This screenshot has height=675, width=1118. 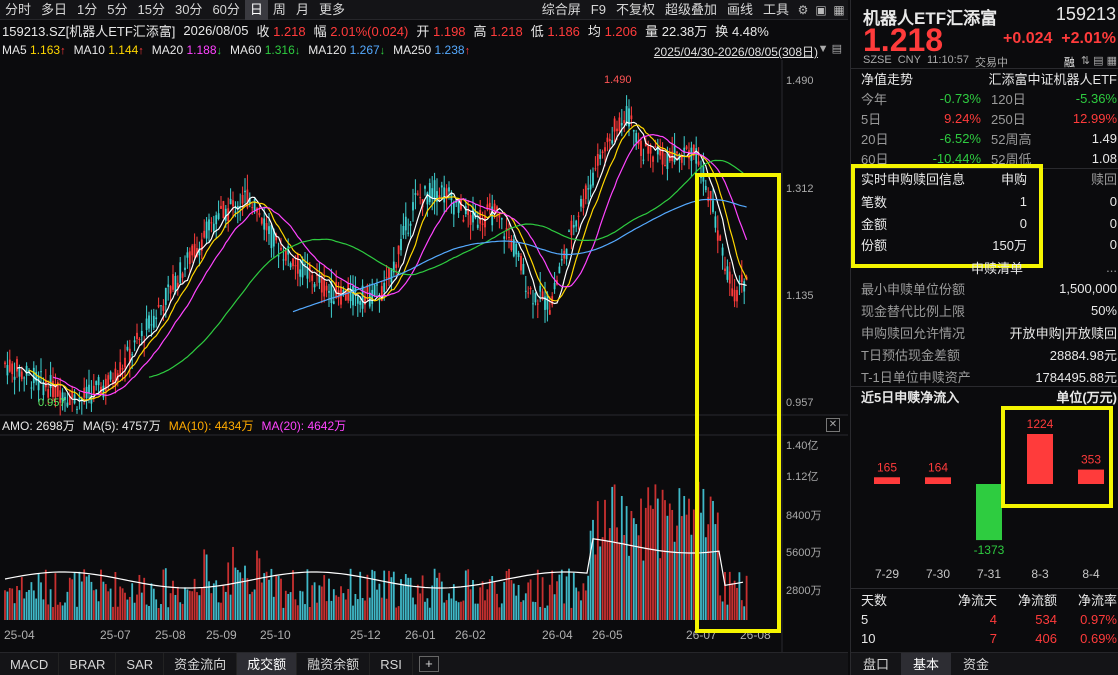 I want to click on chart-menu-icon: ▼ ▤, so click(x=830, y=48).